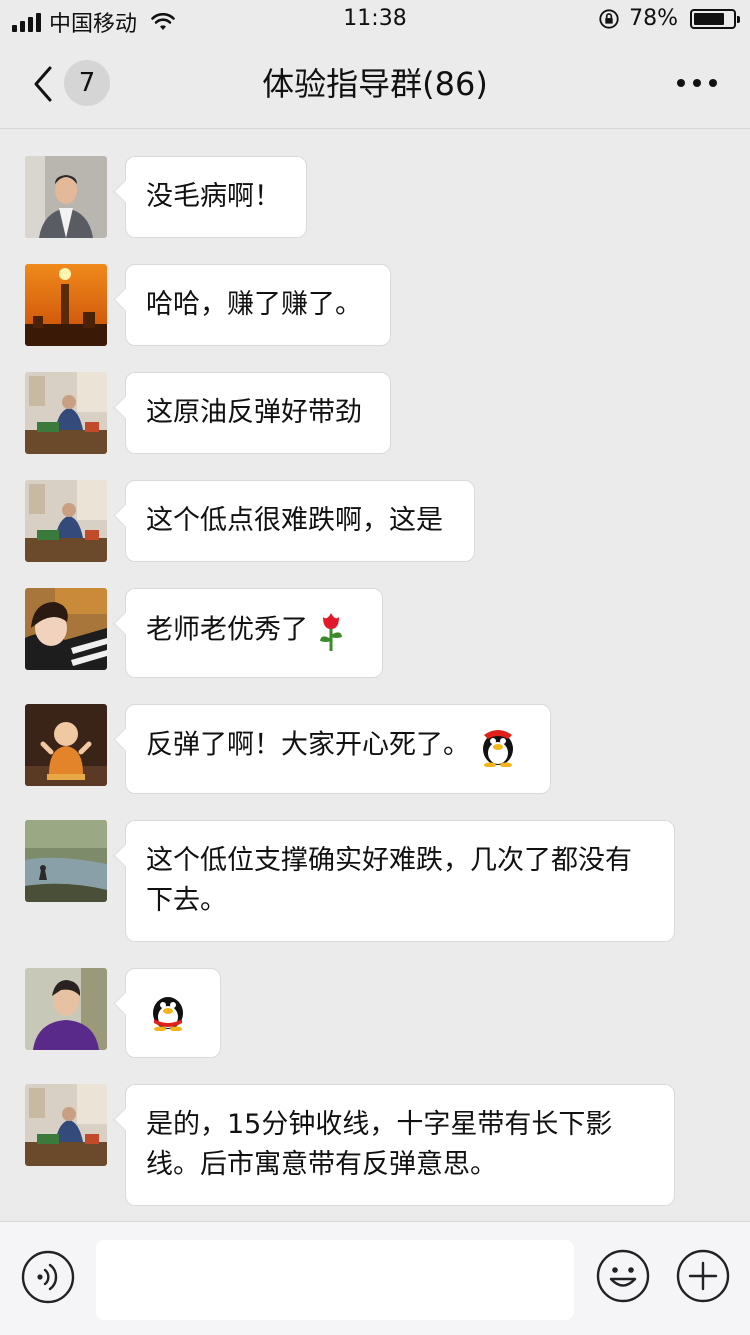 The image size is (750, 1335). I want to click on nav-bar: 体验指导群(86) 7, so click(375, 84).